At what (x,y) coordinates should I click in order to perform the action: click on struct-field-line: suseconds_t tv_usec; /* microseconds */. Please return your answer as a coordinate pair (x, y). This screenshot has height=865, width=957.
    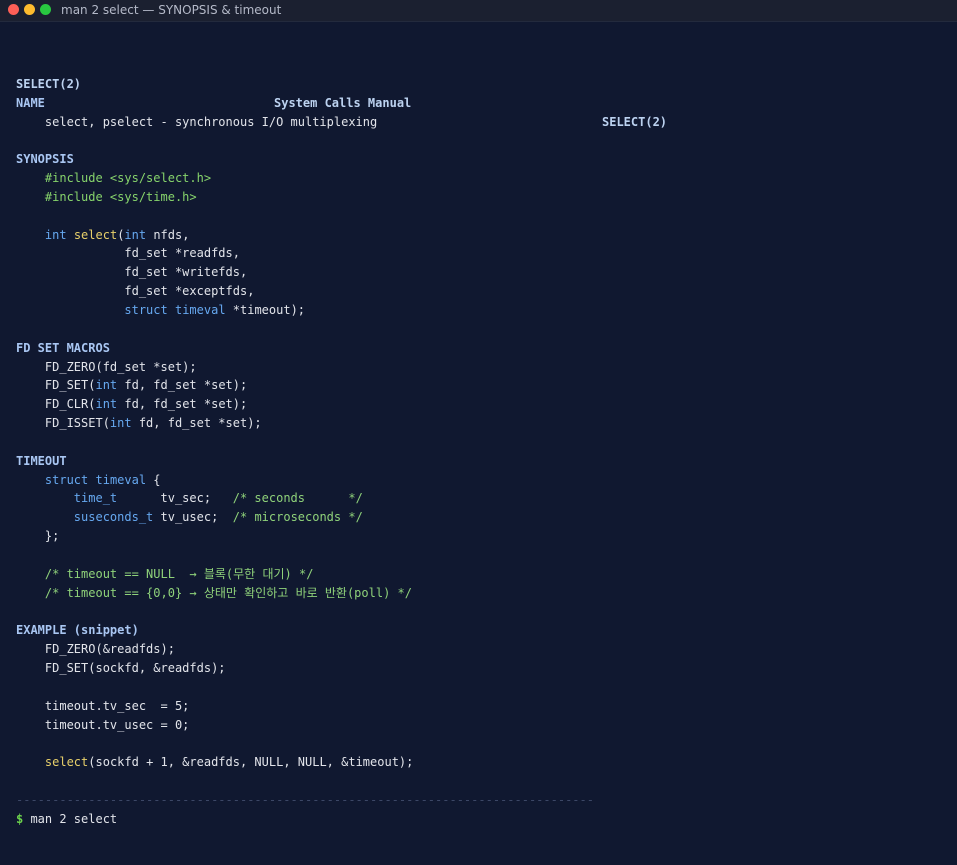
    Looking at the image, I should click on (481, 517).